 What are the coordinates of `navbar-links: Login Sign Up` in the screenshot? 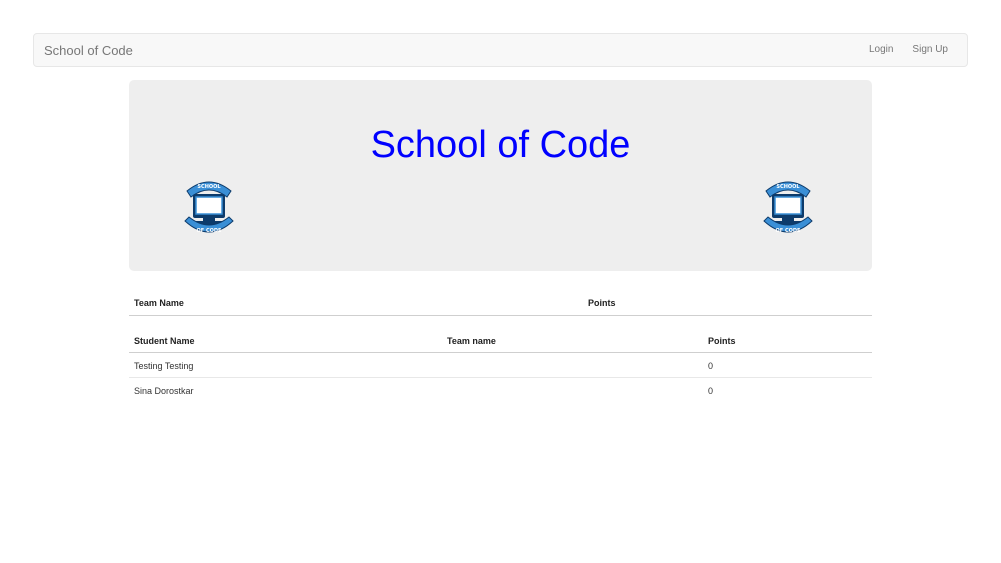 It's located at (908, 49).